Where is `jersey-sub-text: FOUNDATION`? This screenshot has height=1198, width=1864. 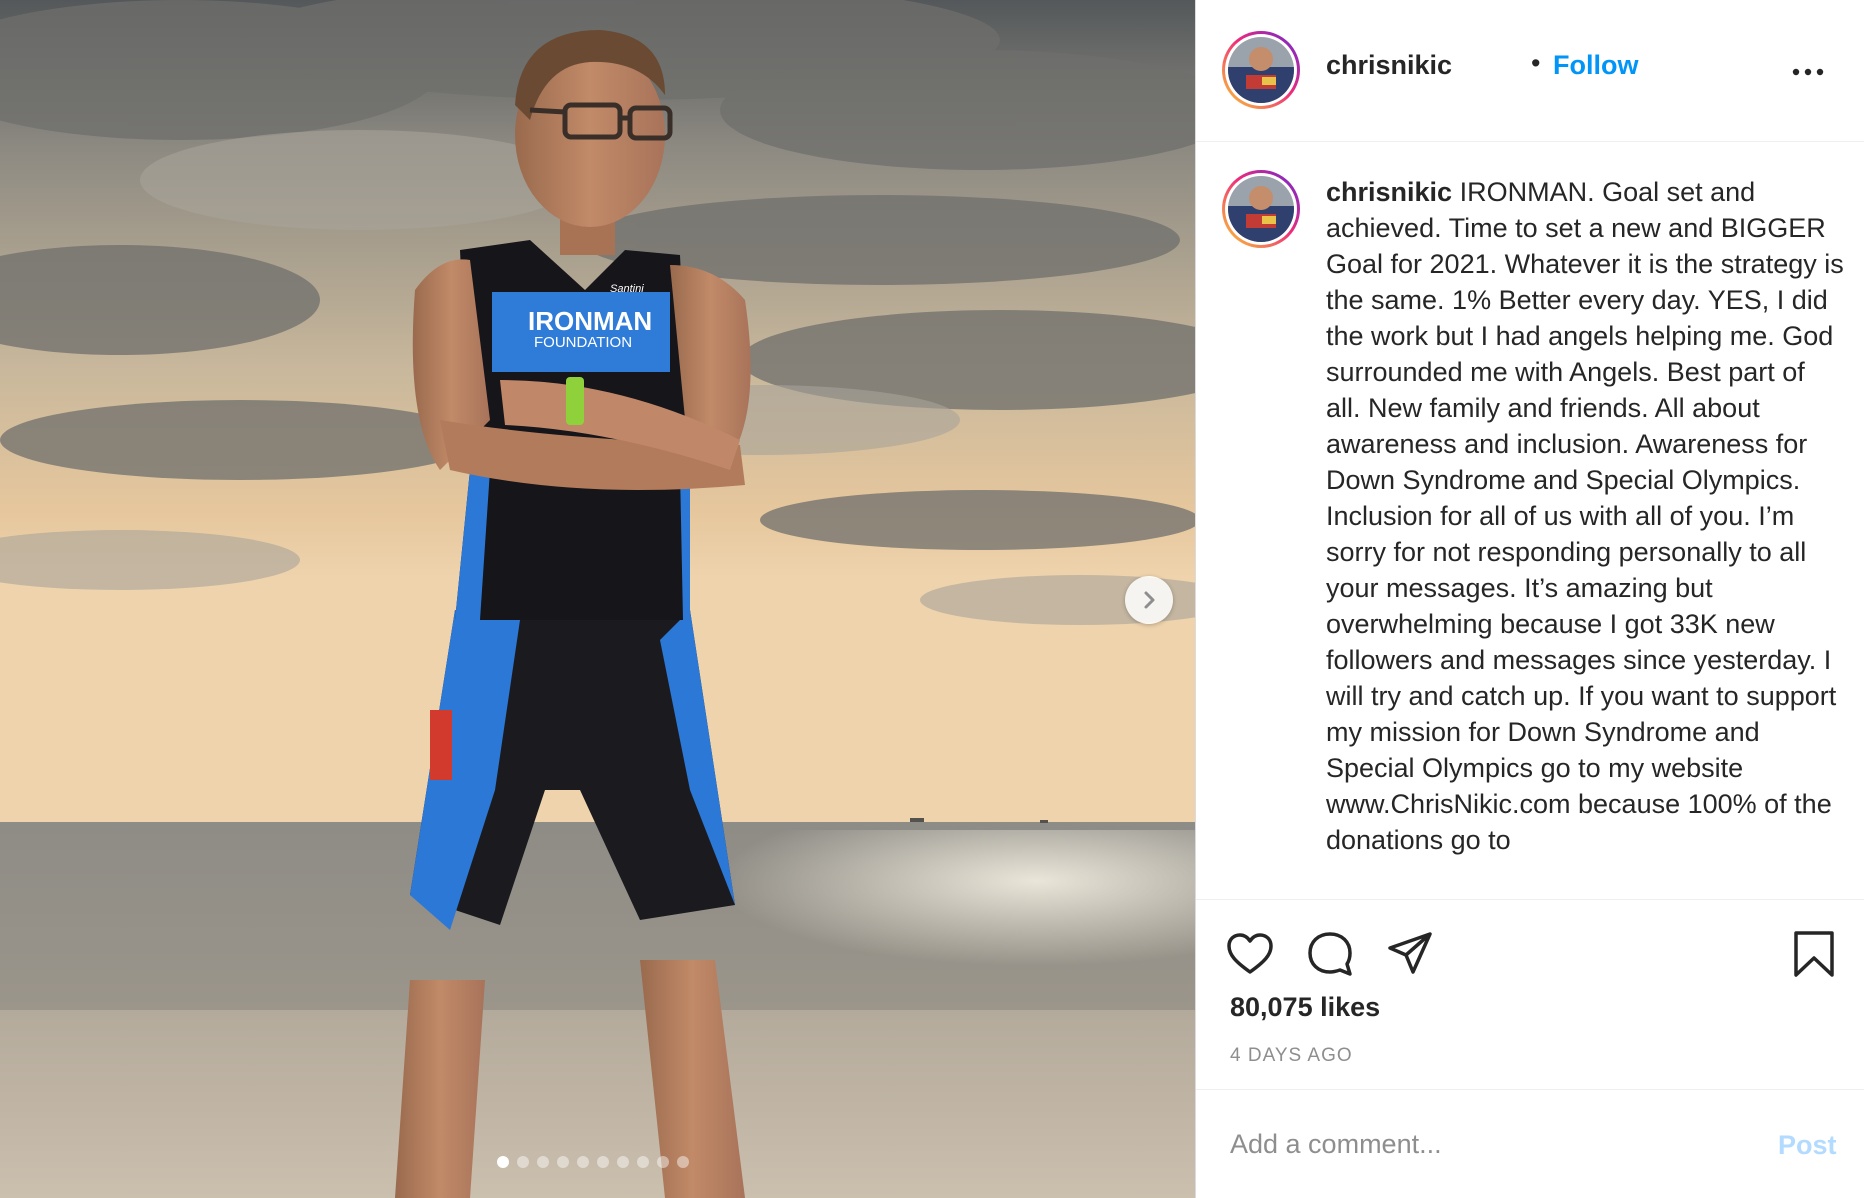 jersey-sub-text: FOUNDATION is located at coordinates (583, 342).